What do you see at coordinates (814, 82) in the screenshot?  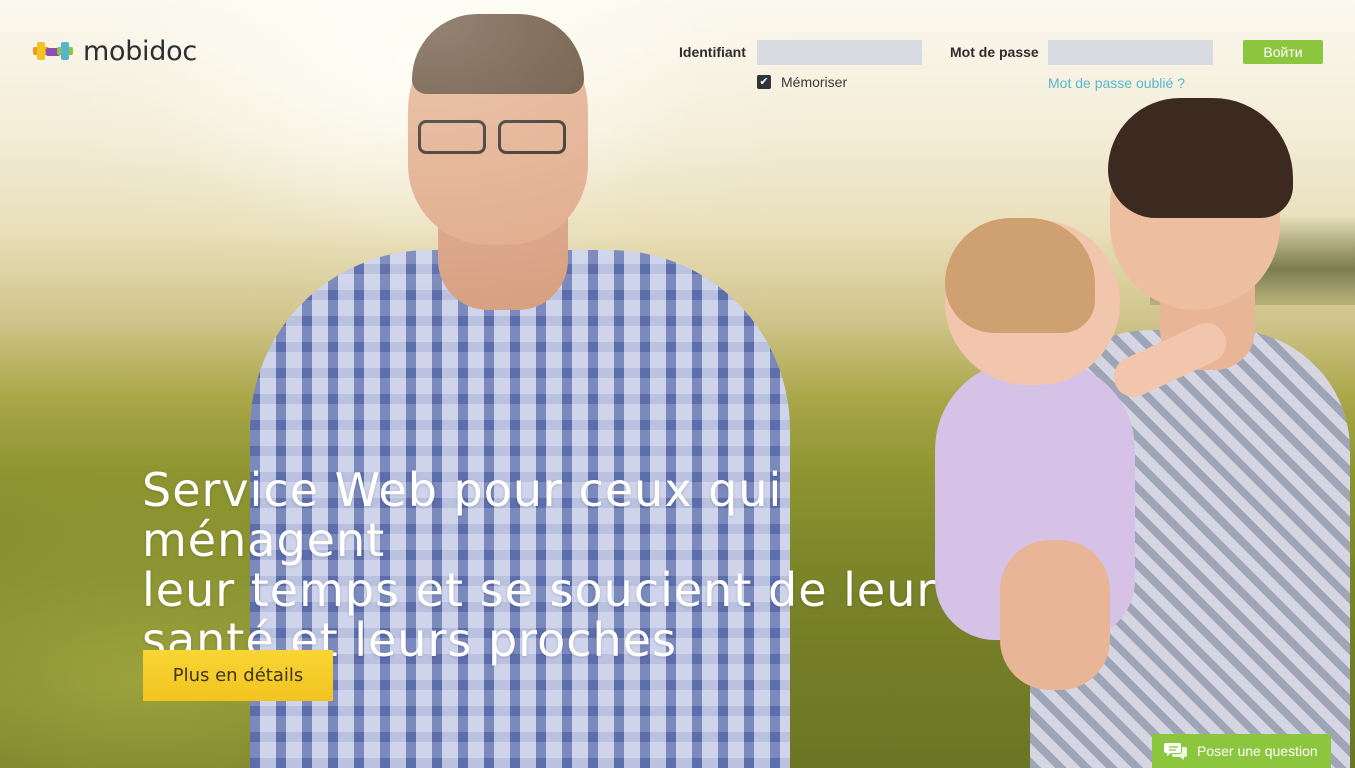 I see `remember-me-label: Mémoriser` at bounding box center [814, 82].